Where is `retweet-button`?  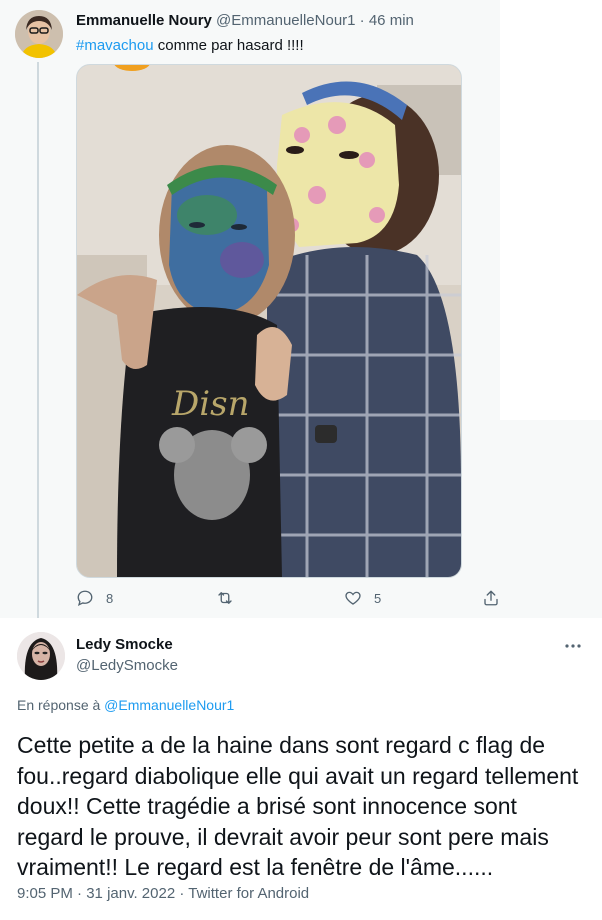
retweet-button is located at coordinates (225, 598).